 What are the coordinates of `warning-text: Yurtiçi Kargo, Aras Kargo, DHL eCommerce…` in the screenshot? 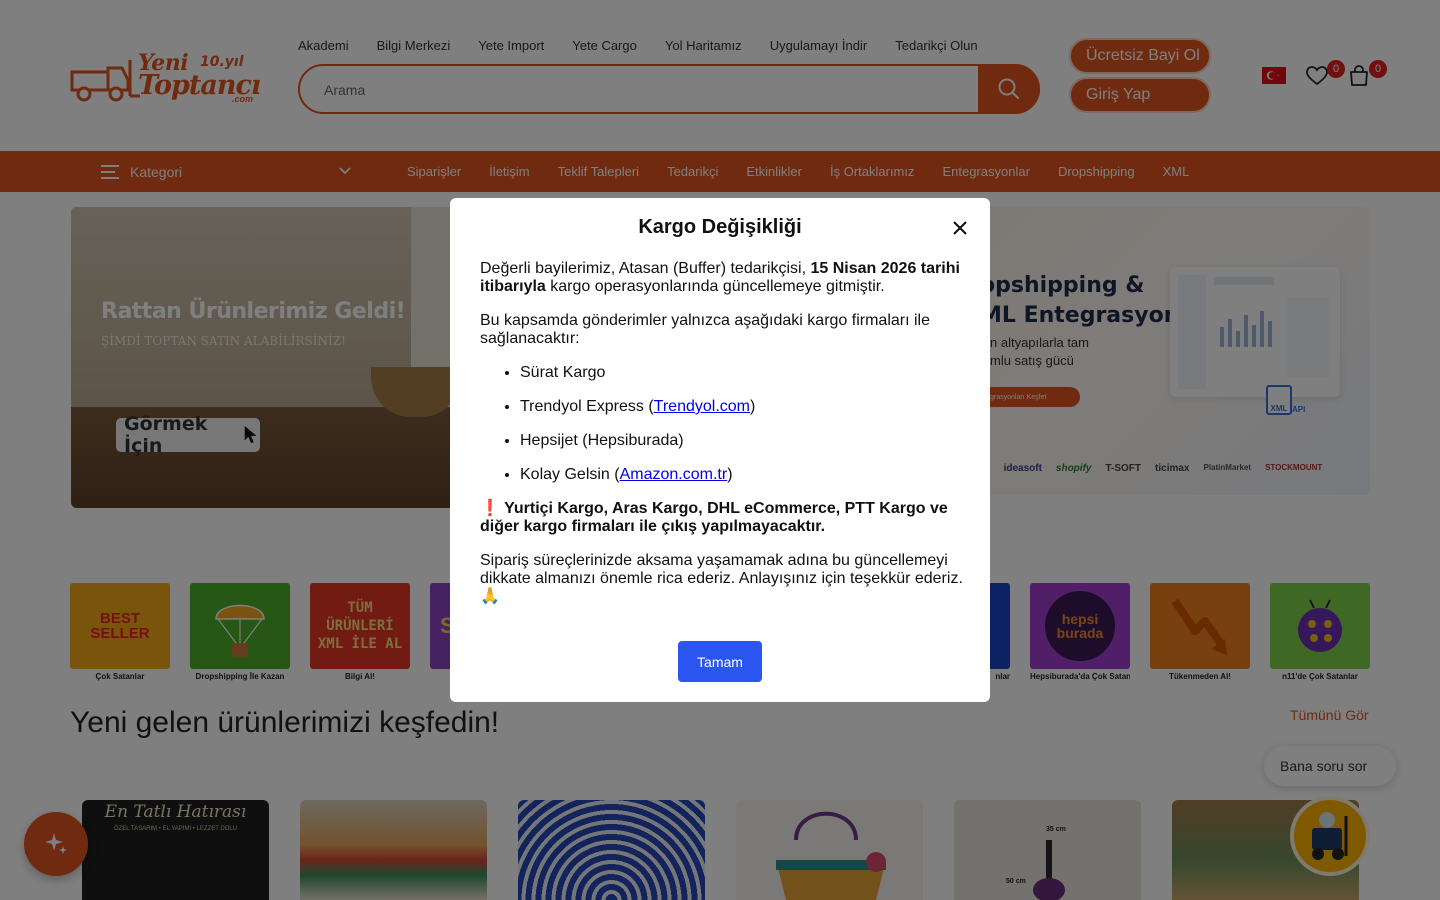 It's located at (714, 517).